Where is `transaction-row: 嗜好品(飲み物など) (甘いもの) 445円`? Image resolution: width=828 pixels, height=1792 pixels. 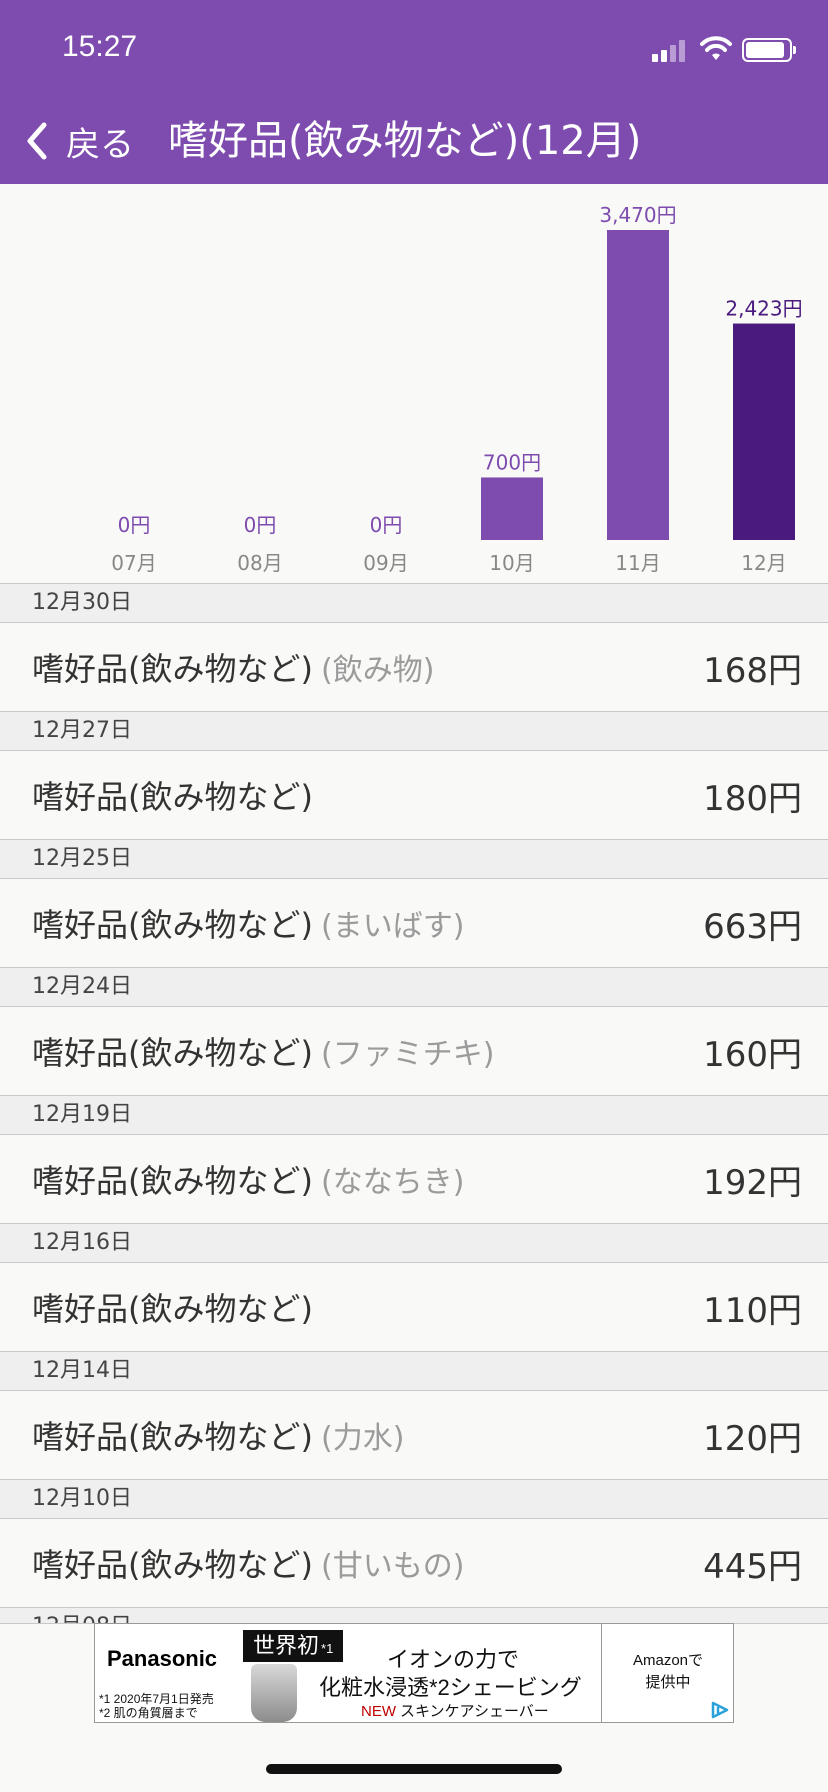 transaction-row: 嗜好品(飲み物など) (甘いもの) 445円 is located at coordinates (414, 1563).